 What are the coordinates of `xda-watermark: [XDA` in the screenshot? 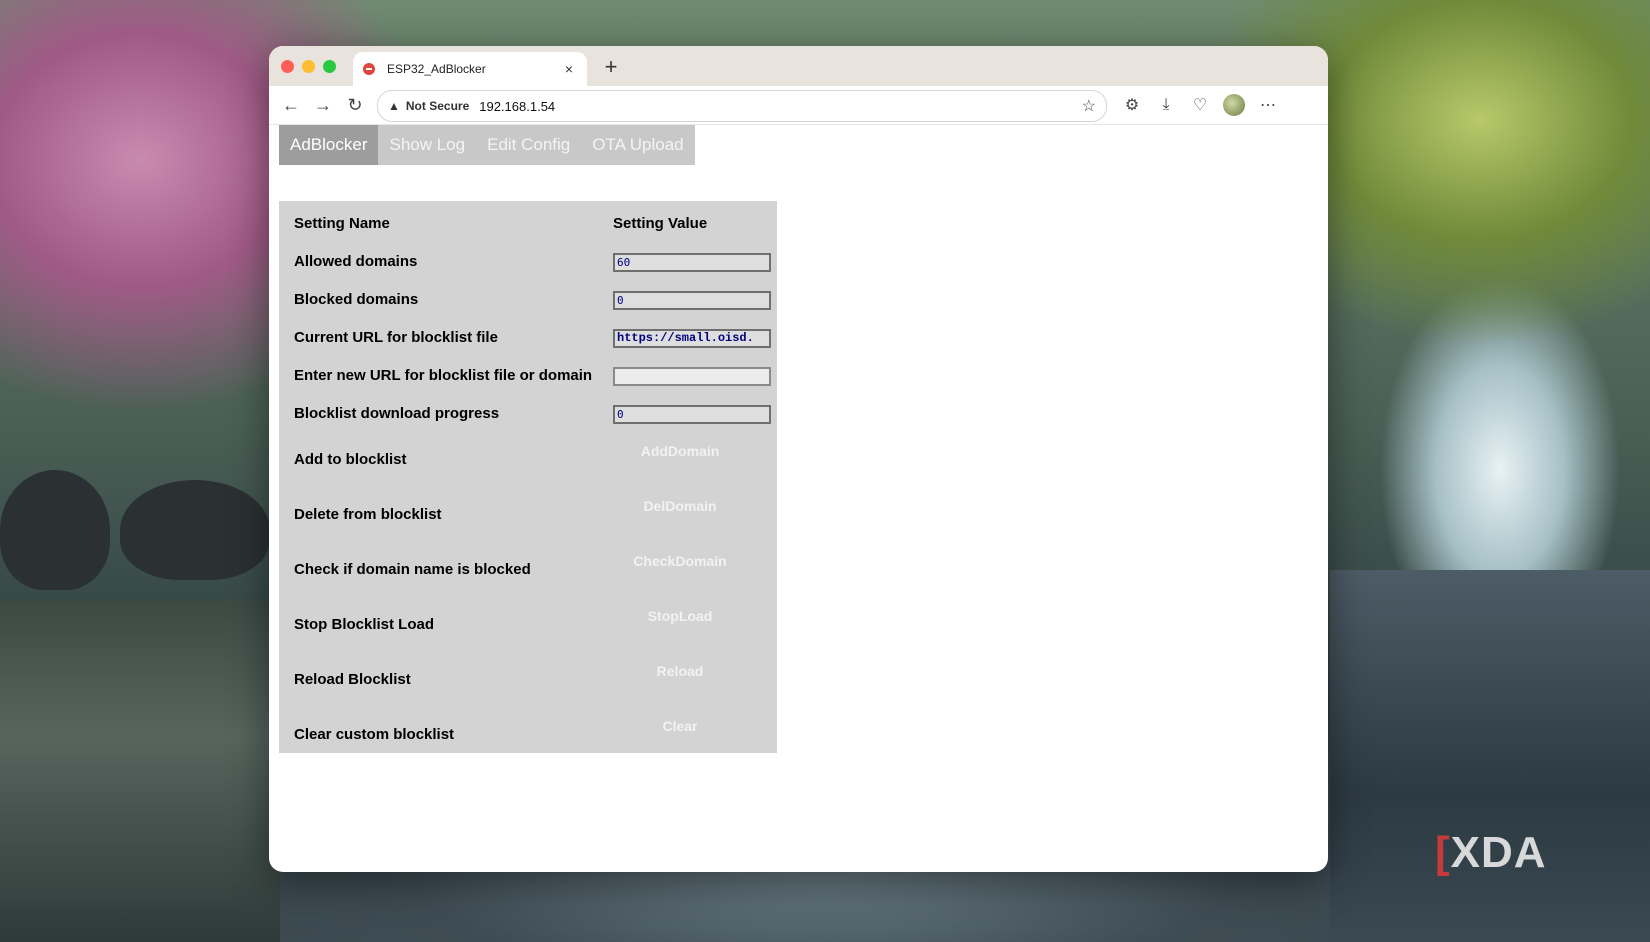 It's located at (1491, 853).